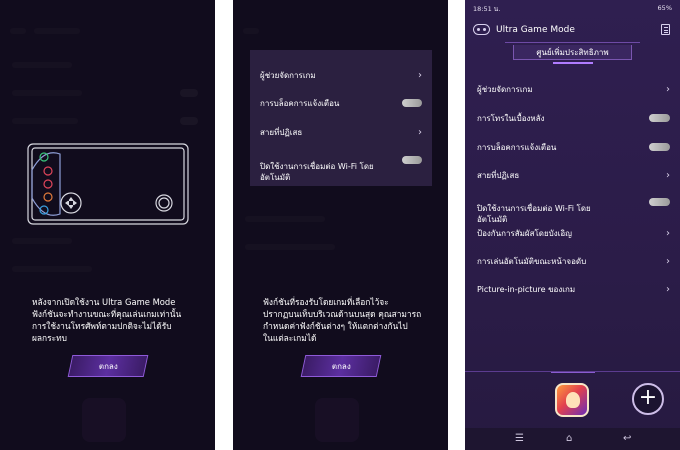 This screenshot has height=450, width=680. What do you see at coordinates (627, 438) in the screenshot?
I see `back-icon: ↩` at bounding box center [627, 438].